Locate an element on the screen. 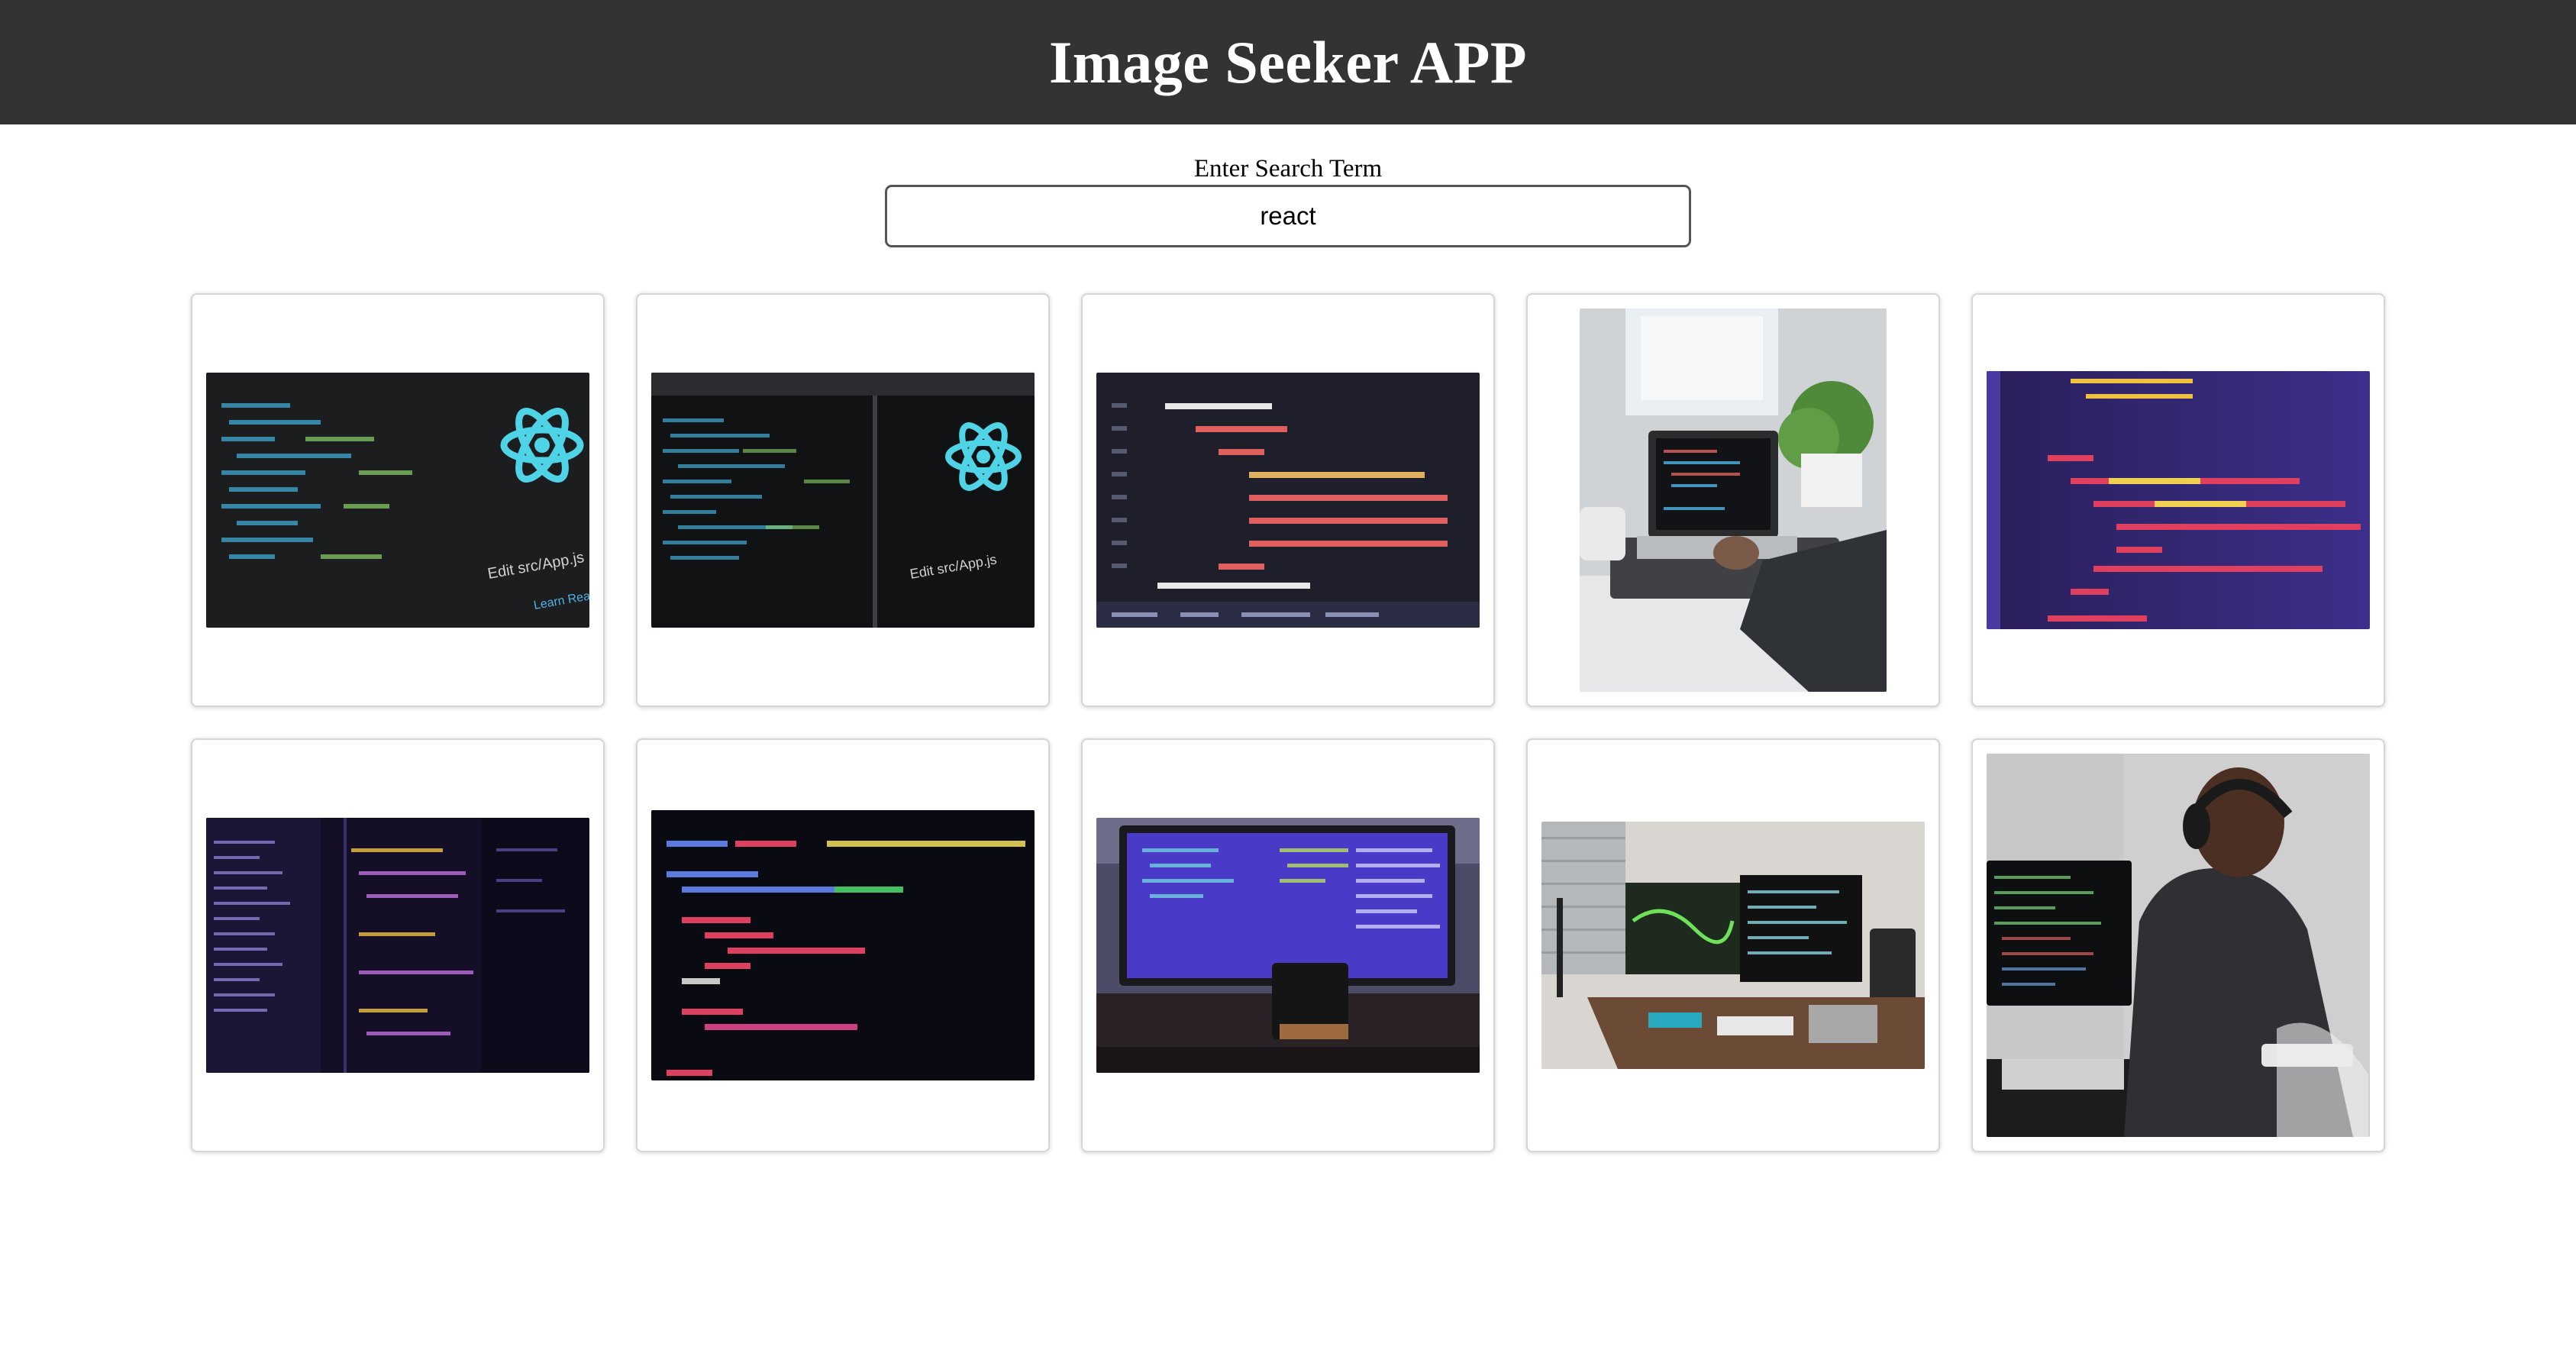  image-card: Edit src/App.js Learn React is located at coordinates (398, 500).